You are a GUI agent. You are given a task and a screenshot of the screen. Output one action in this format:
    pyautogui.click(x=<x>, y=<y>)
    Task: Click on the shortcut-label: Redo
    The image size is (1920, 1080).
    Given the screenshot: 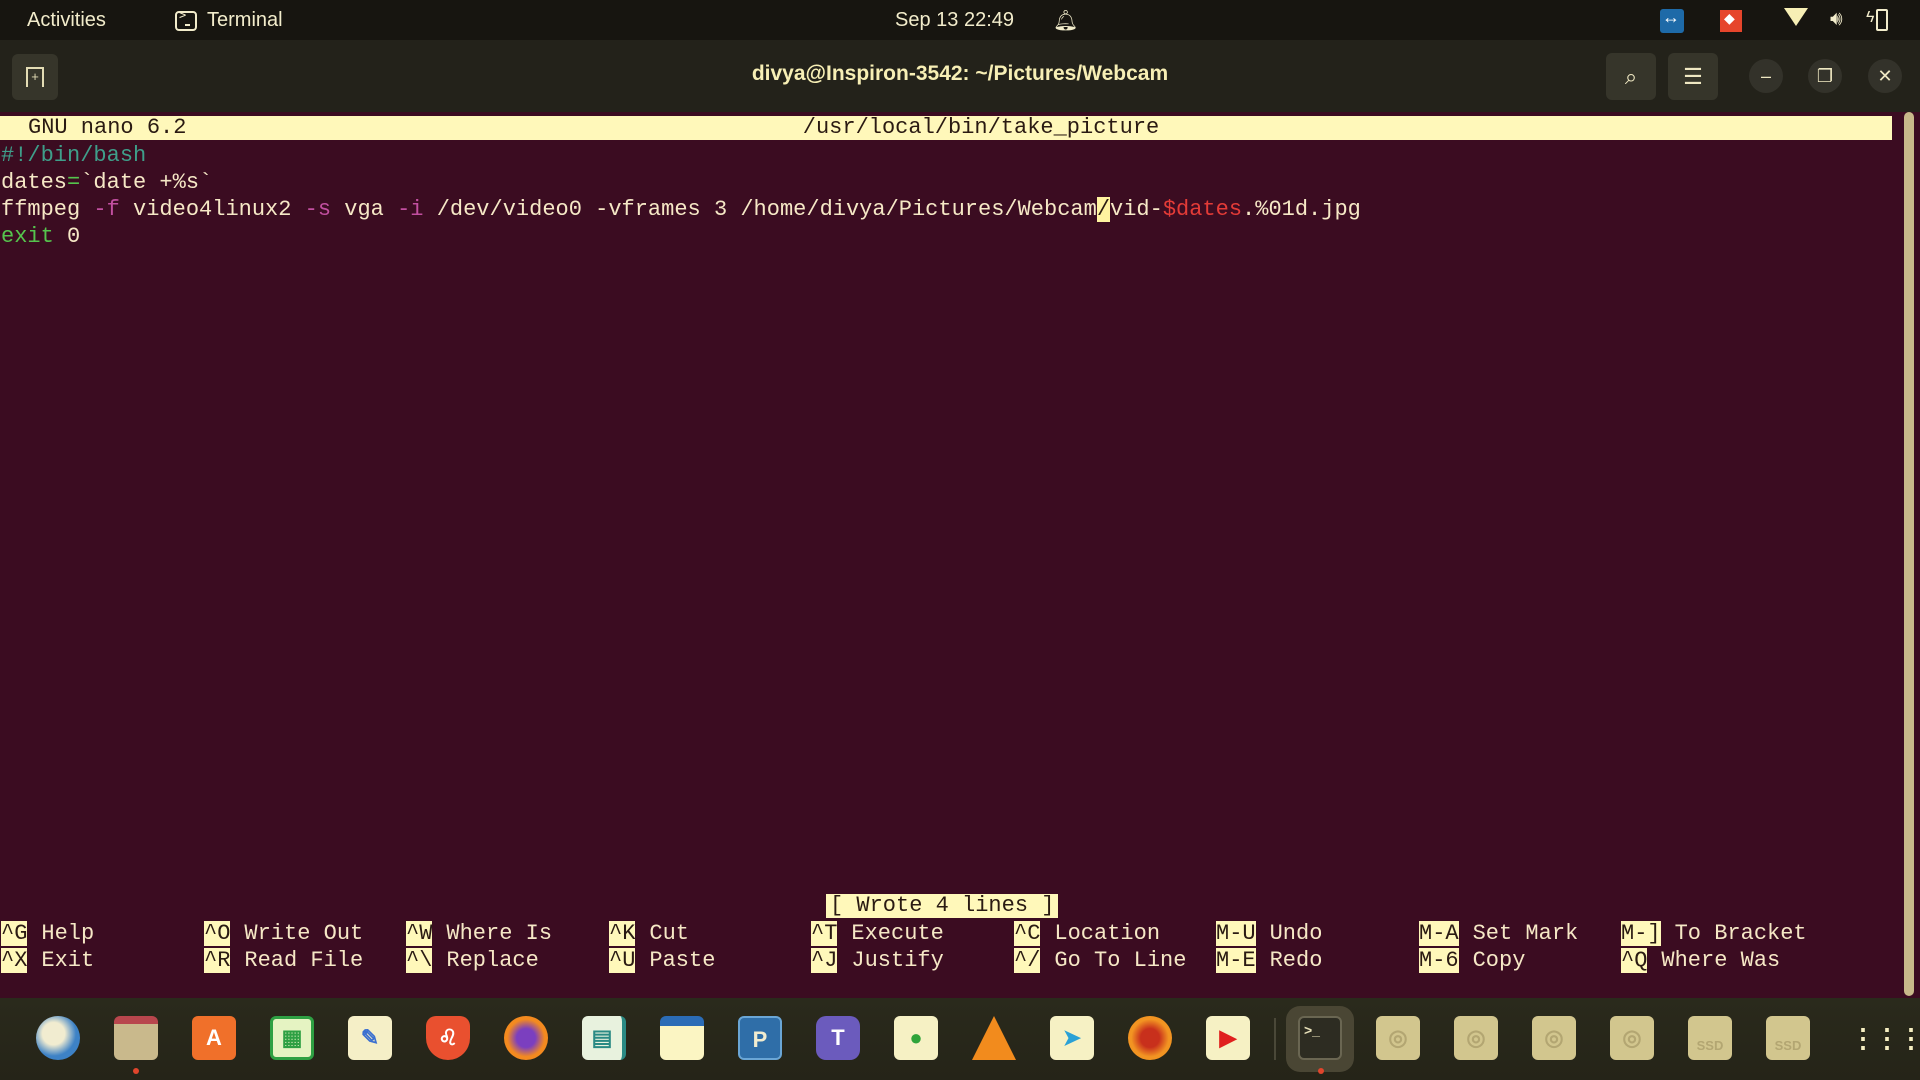 What is the action you would take?
    pyautogui.click(x=1296, y=960)
    